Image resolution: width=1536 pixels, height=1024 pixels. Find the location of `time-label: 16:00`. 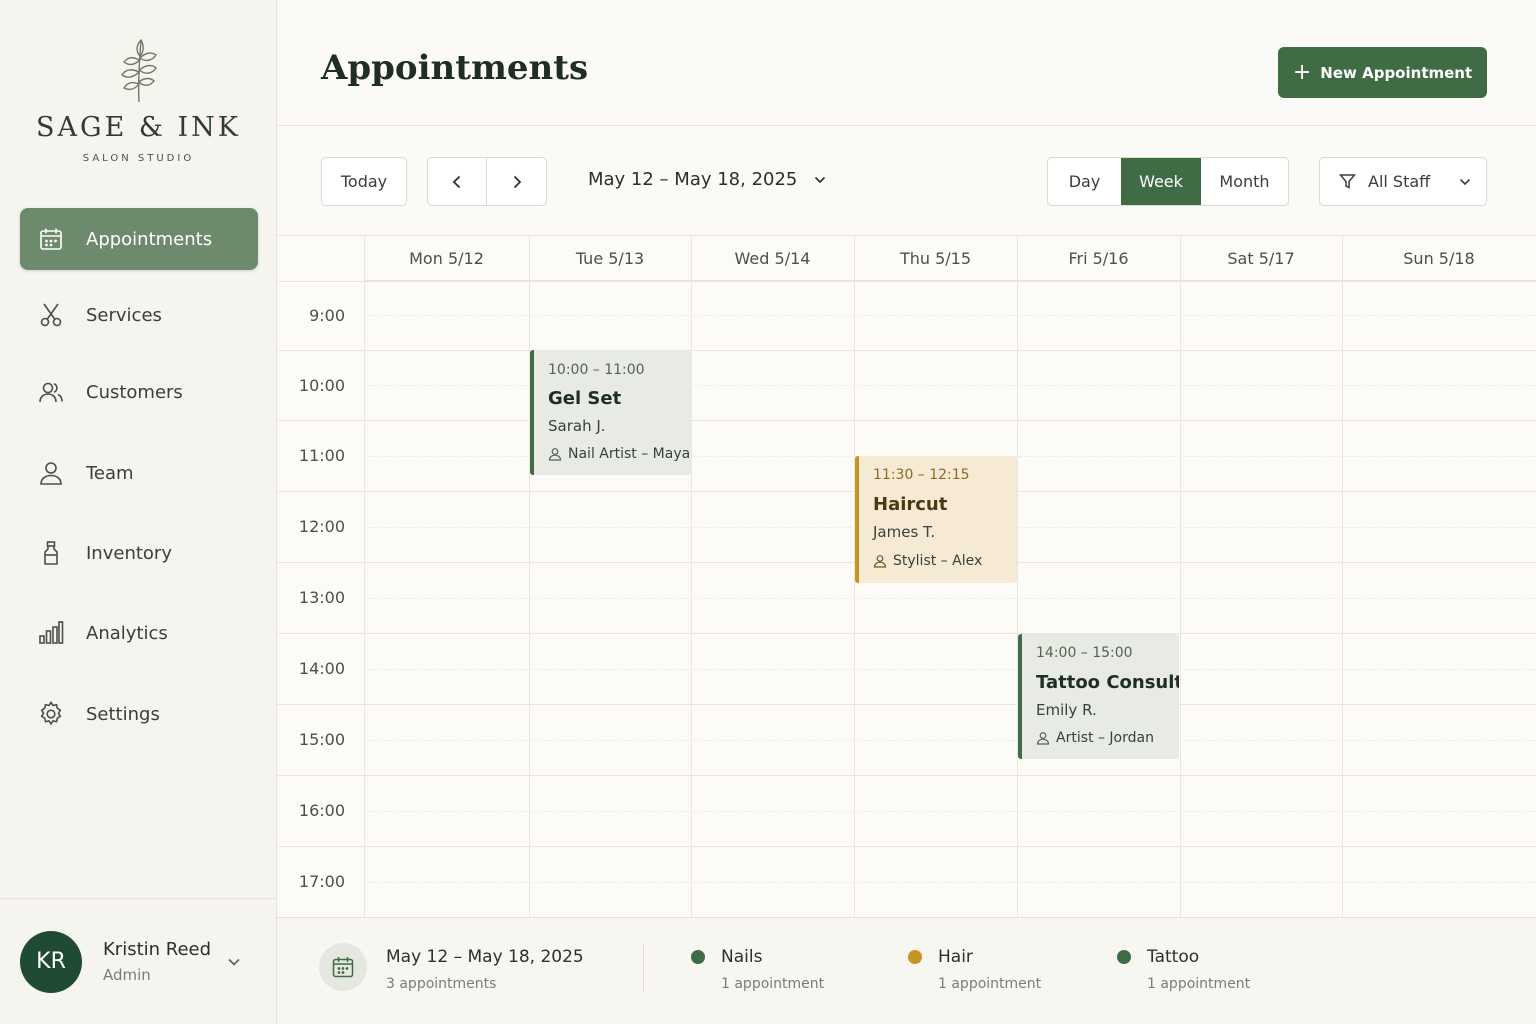

time-label: 16:00 is located at coordinates (321, 810).